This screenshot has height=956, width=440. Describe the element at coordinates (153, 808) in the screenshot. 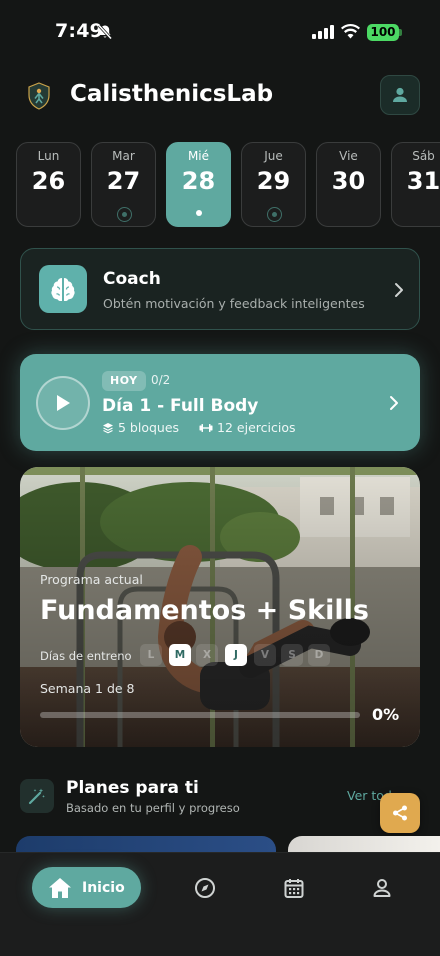

I see `plans-subtitle: Basado en tu perfil y progreso` at that location.